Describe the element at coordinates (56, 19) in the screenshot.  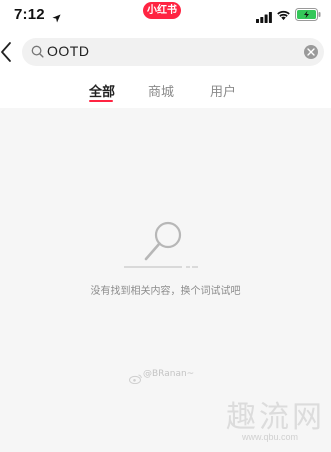
I see `location-arrow-icon` at that location.